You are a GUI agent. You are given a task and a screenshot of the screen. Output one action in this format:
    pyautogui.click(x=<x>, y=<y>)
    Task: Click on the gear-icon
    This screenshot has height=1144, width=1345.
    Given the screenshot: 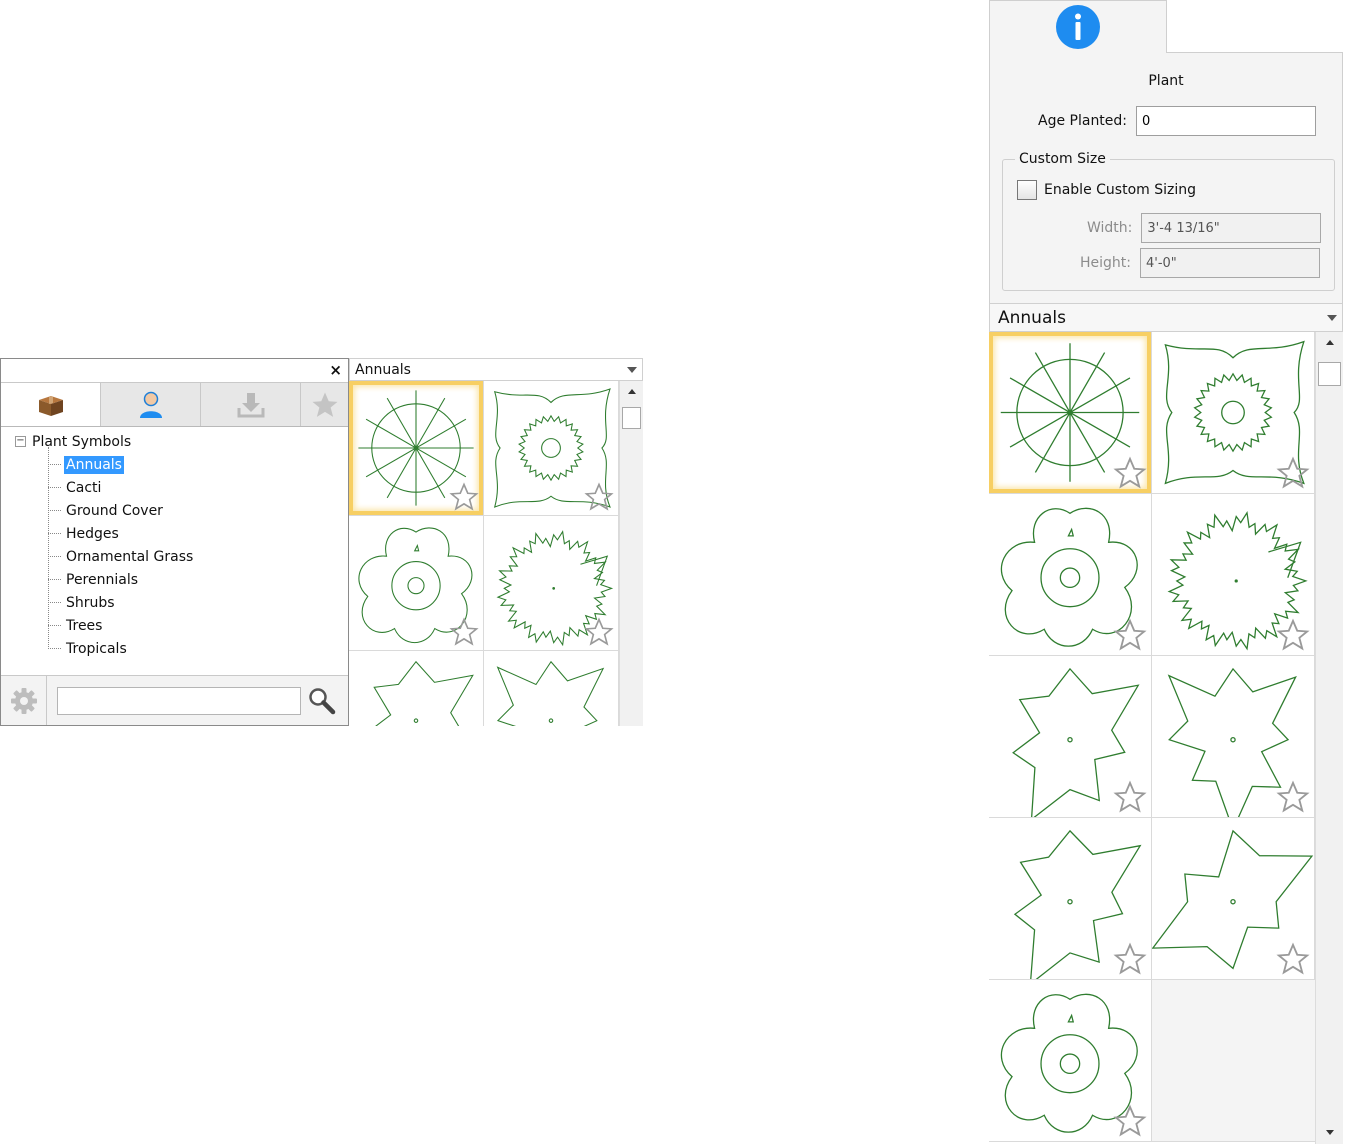 What is the action you would take?
    pyautogui.click(x=24, y=700)
    